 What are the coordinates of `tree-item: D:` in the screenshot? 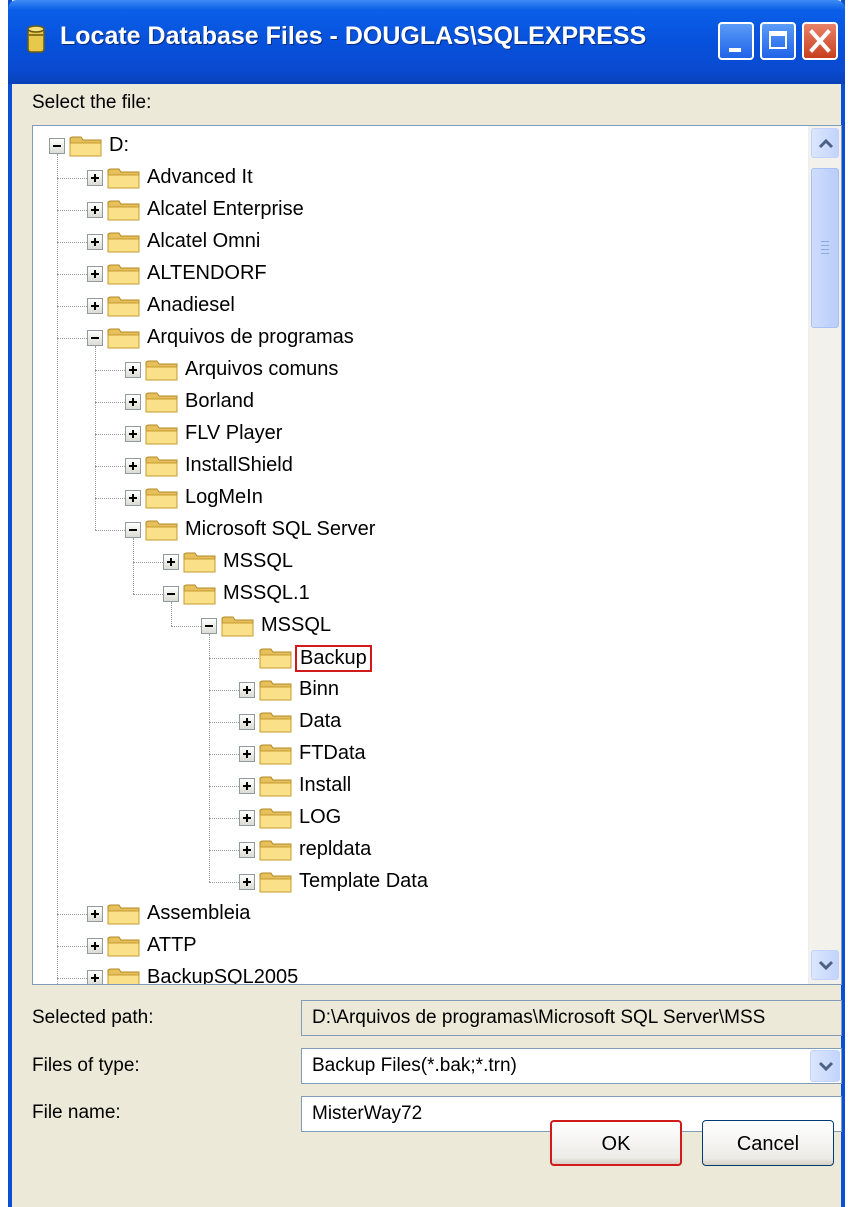 It's located at (418, 146).